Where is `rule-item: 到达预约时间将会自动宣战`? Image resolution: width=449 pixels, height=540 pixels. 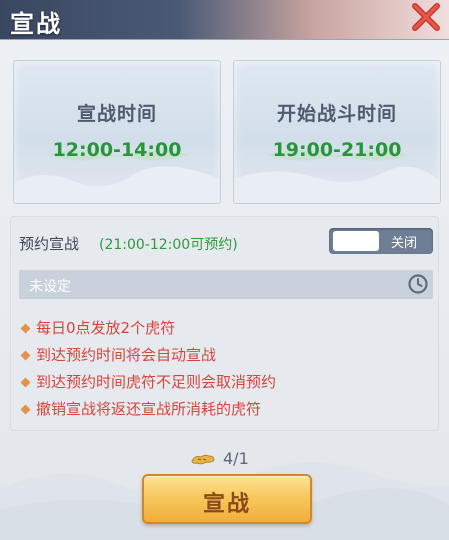
rule-item: 到达预约时间将会自动宣战 is located at coordinates (224, 358).